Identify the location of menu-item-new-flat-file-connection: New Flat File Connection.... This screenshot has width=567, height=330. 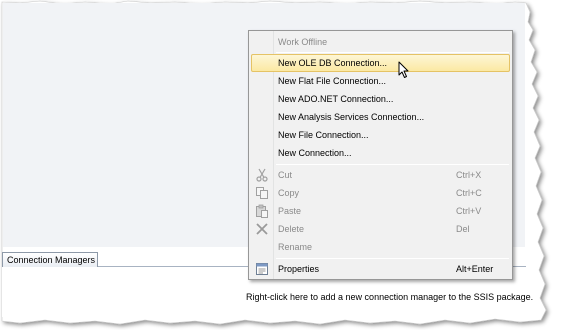
(380, 81).